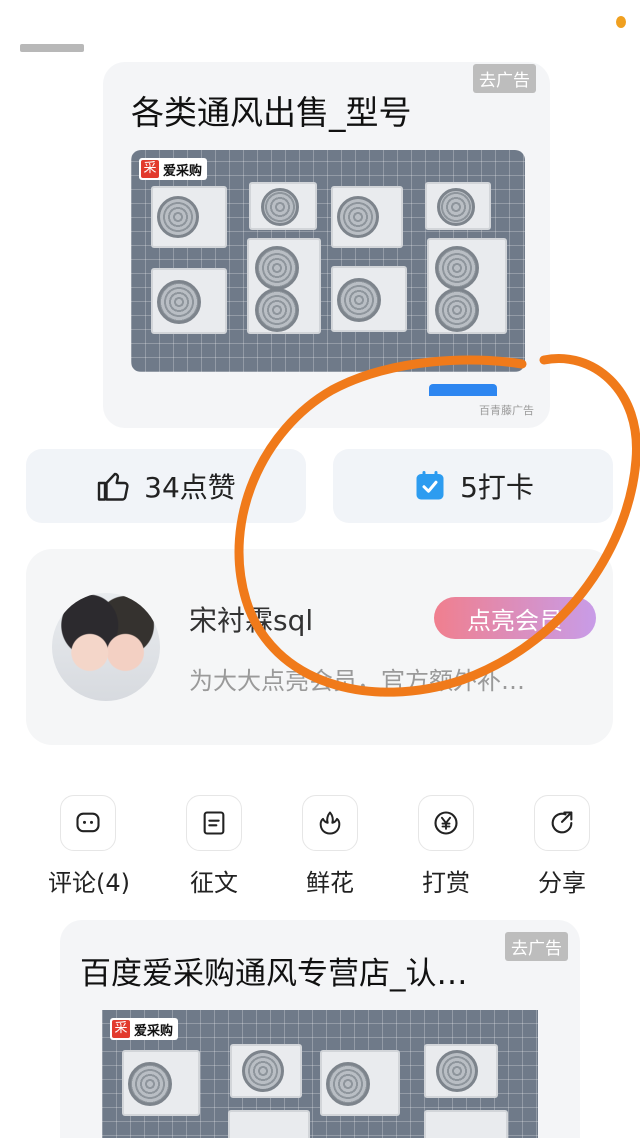  I want to click on flower-button: 鲜花, so click(330, 846).